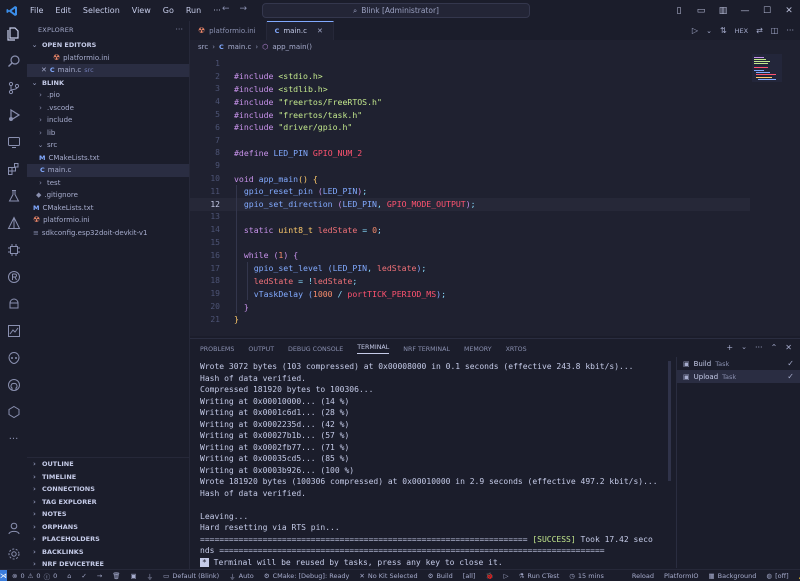  I want to click on source-control-icon, so click(13, 87).